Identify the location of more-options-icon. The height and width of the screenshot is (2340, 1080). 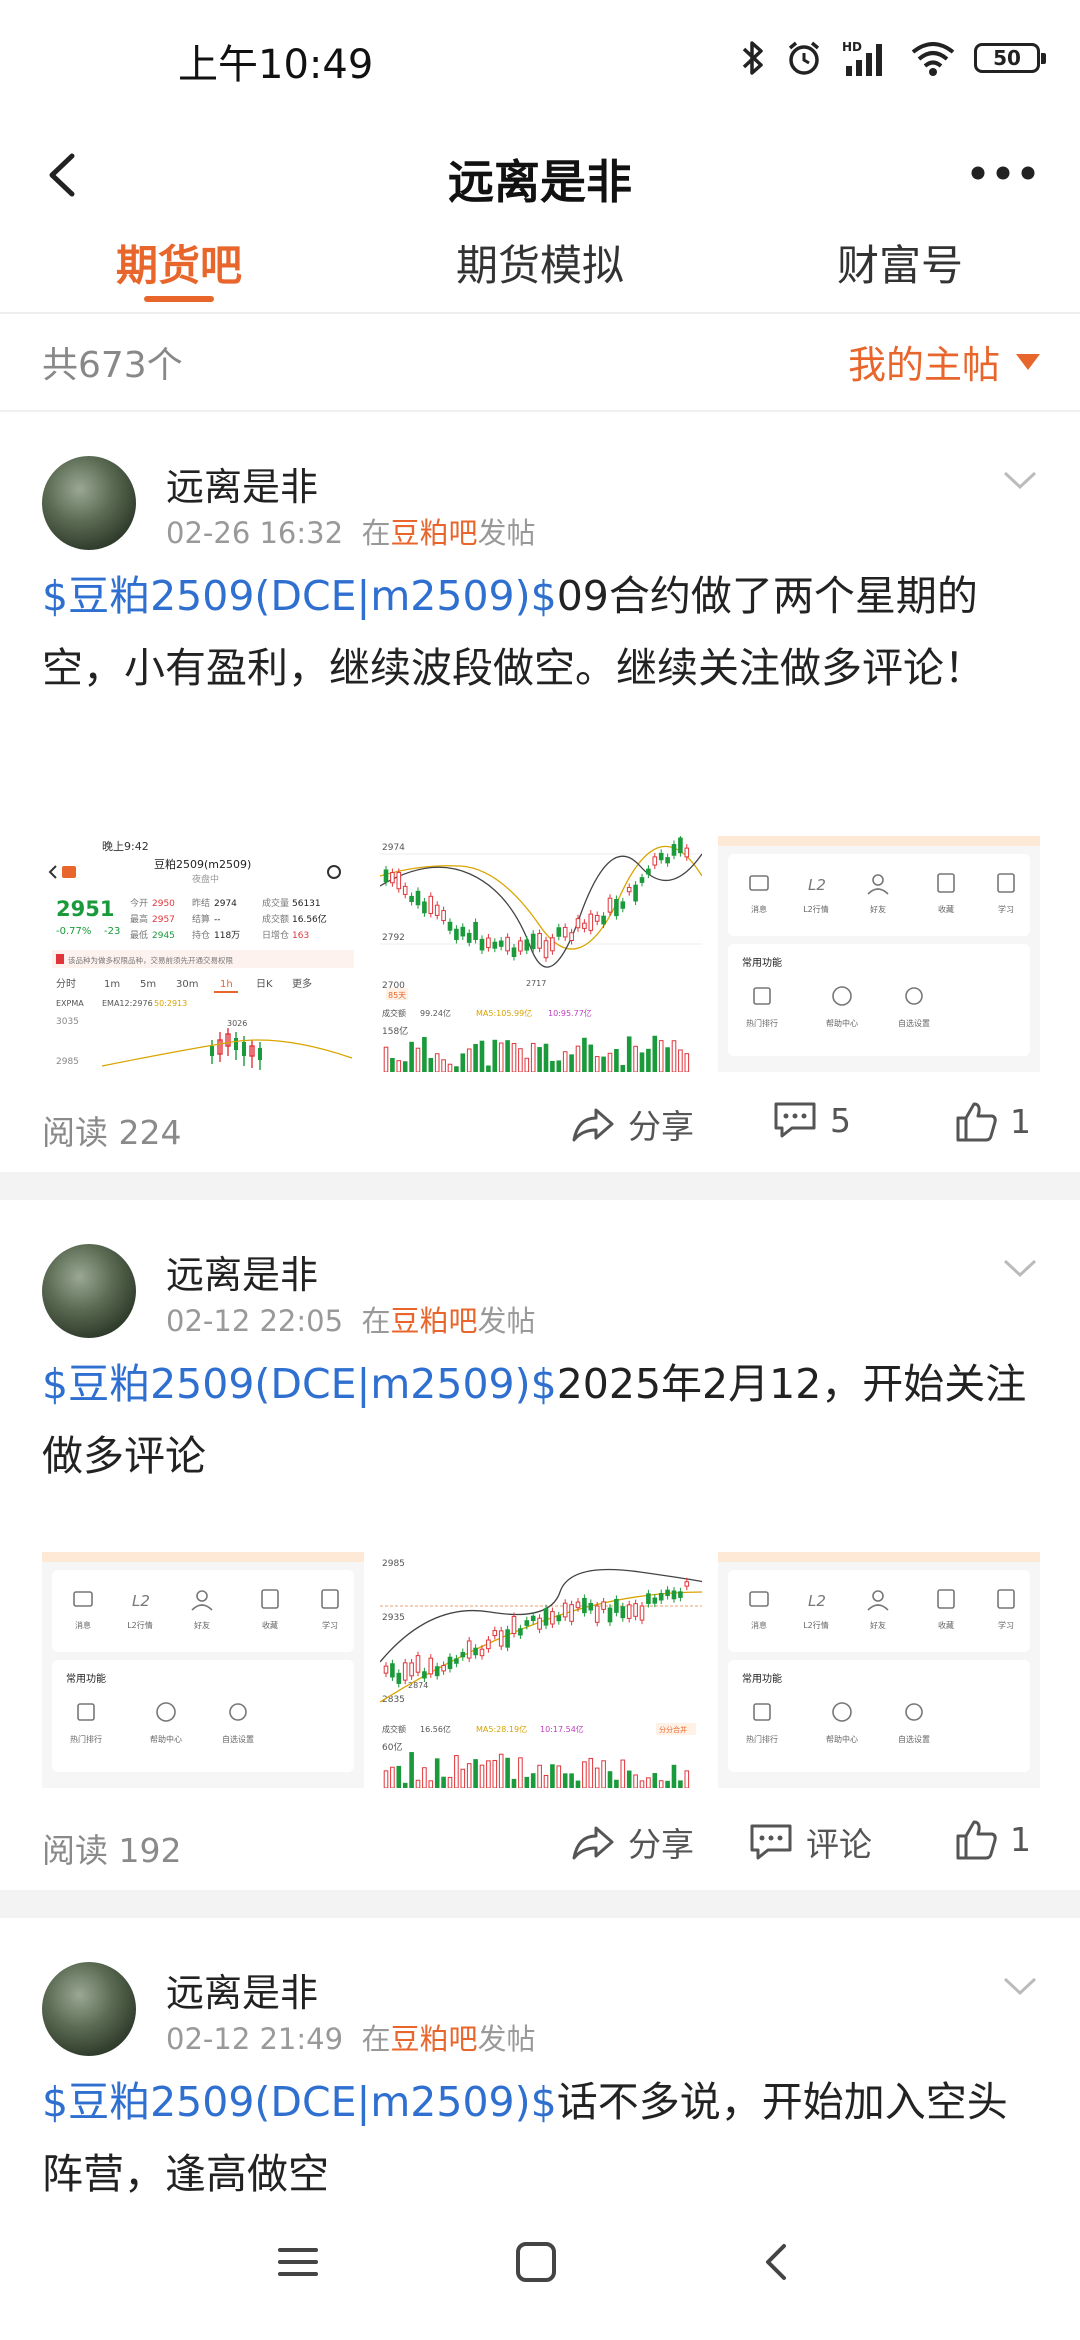
(1003, 173).